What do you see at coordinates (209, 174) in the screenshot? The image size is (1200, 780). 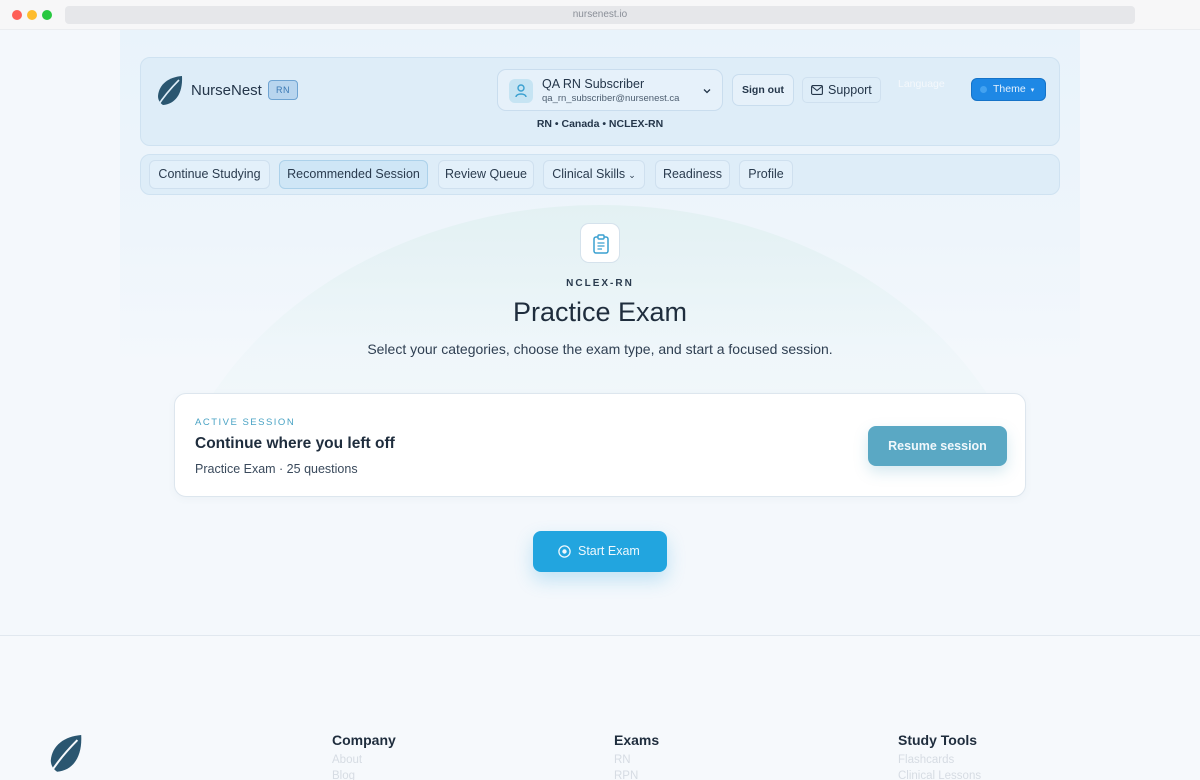 I see `nav-continue-studying: Continue Studying` at bounding box center [209, 174].